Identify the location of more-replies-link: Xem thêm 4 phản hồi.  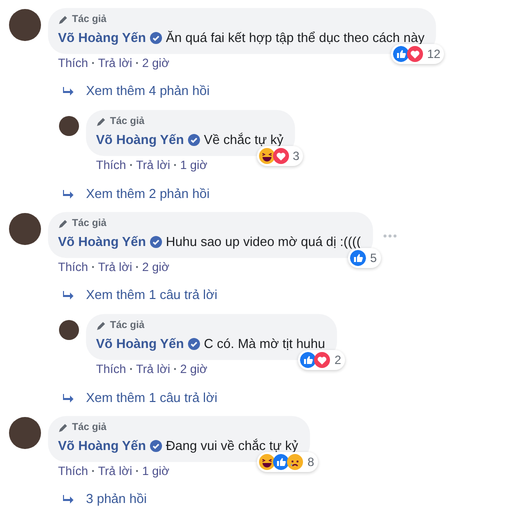
(148, 91).